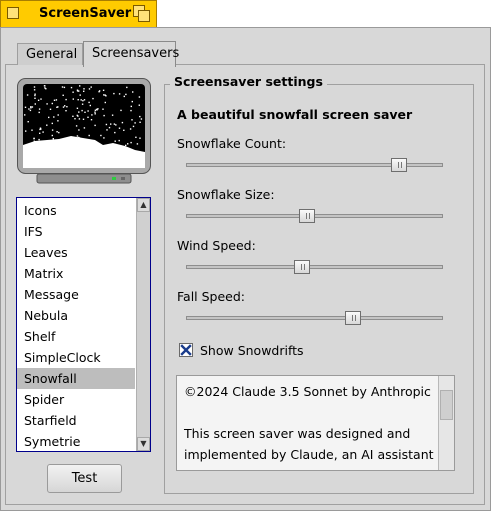 This screenshot has width=491, height=511. I want to click on checkmark-icon, so click(186, 350).